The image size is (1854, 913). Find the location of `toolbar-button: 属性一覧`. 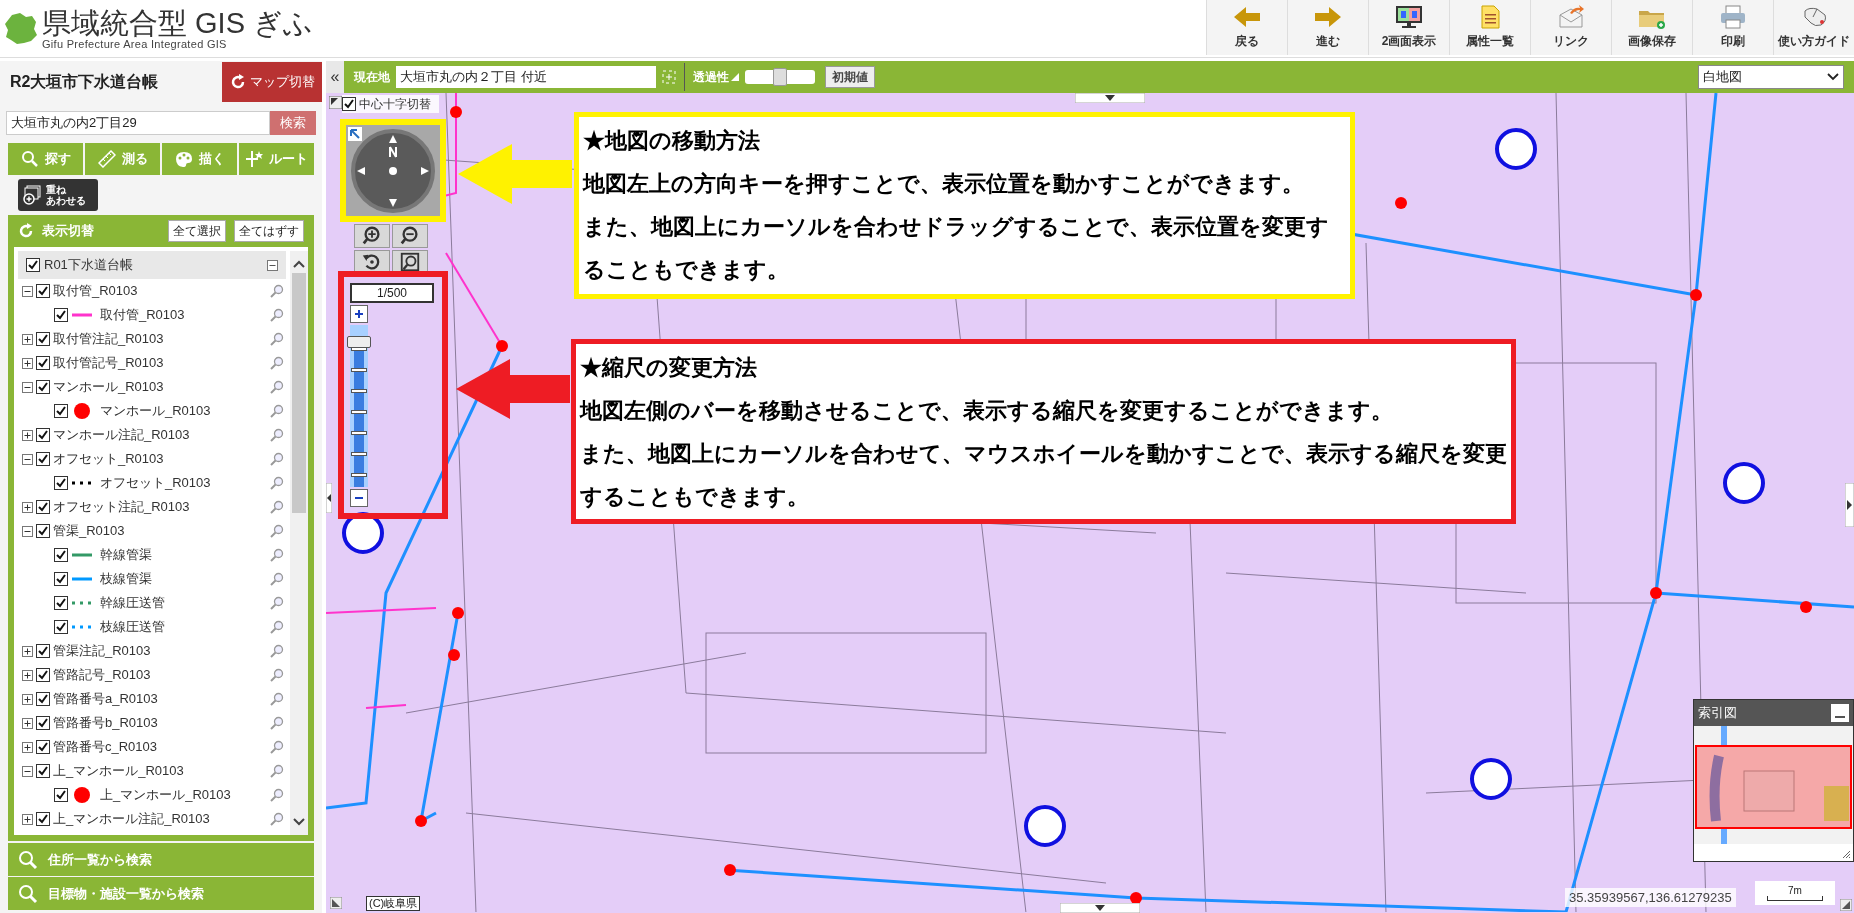

toolbar-button: 属性一覧 is located at coordinates (1489, 27).